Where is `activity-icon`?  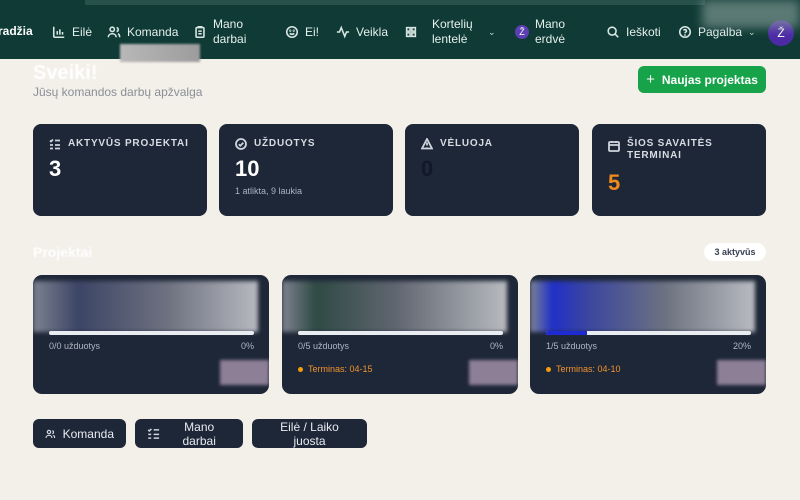 activity-icon is located at coordinates (343, 32).